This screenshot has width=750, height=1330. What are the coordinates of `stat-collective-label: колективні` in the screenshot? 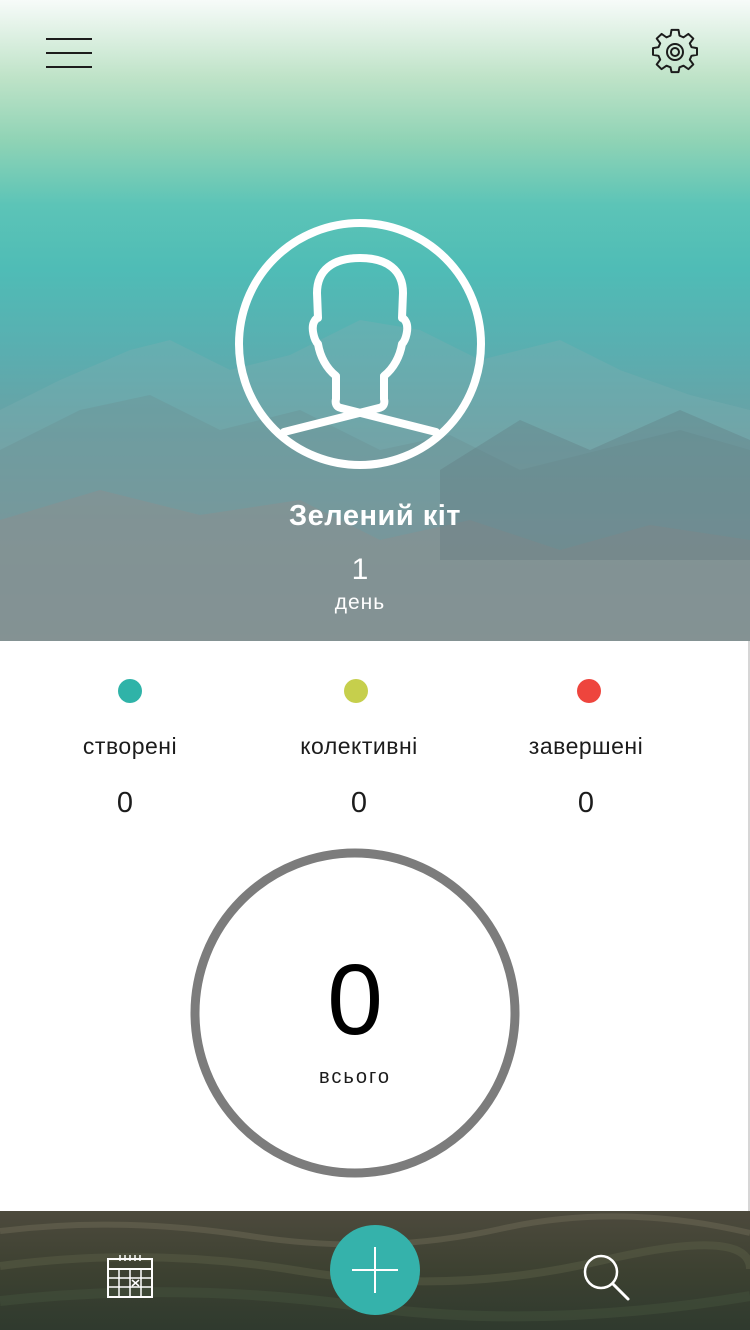 It's located at (359, 746).